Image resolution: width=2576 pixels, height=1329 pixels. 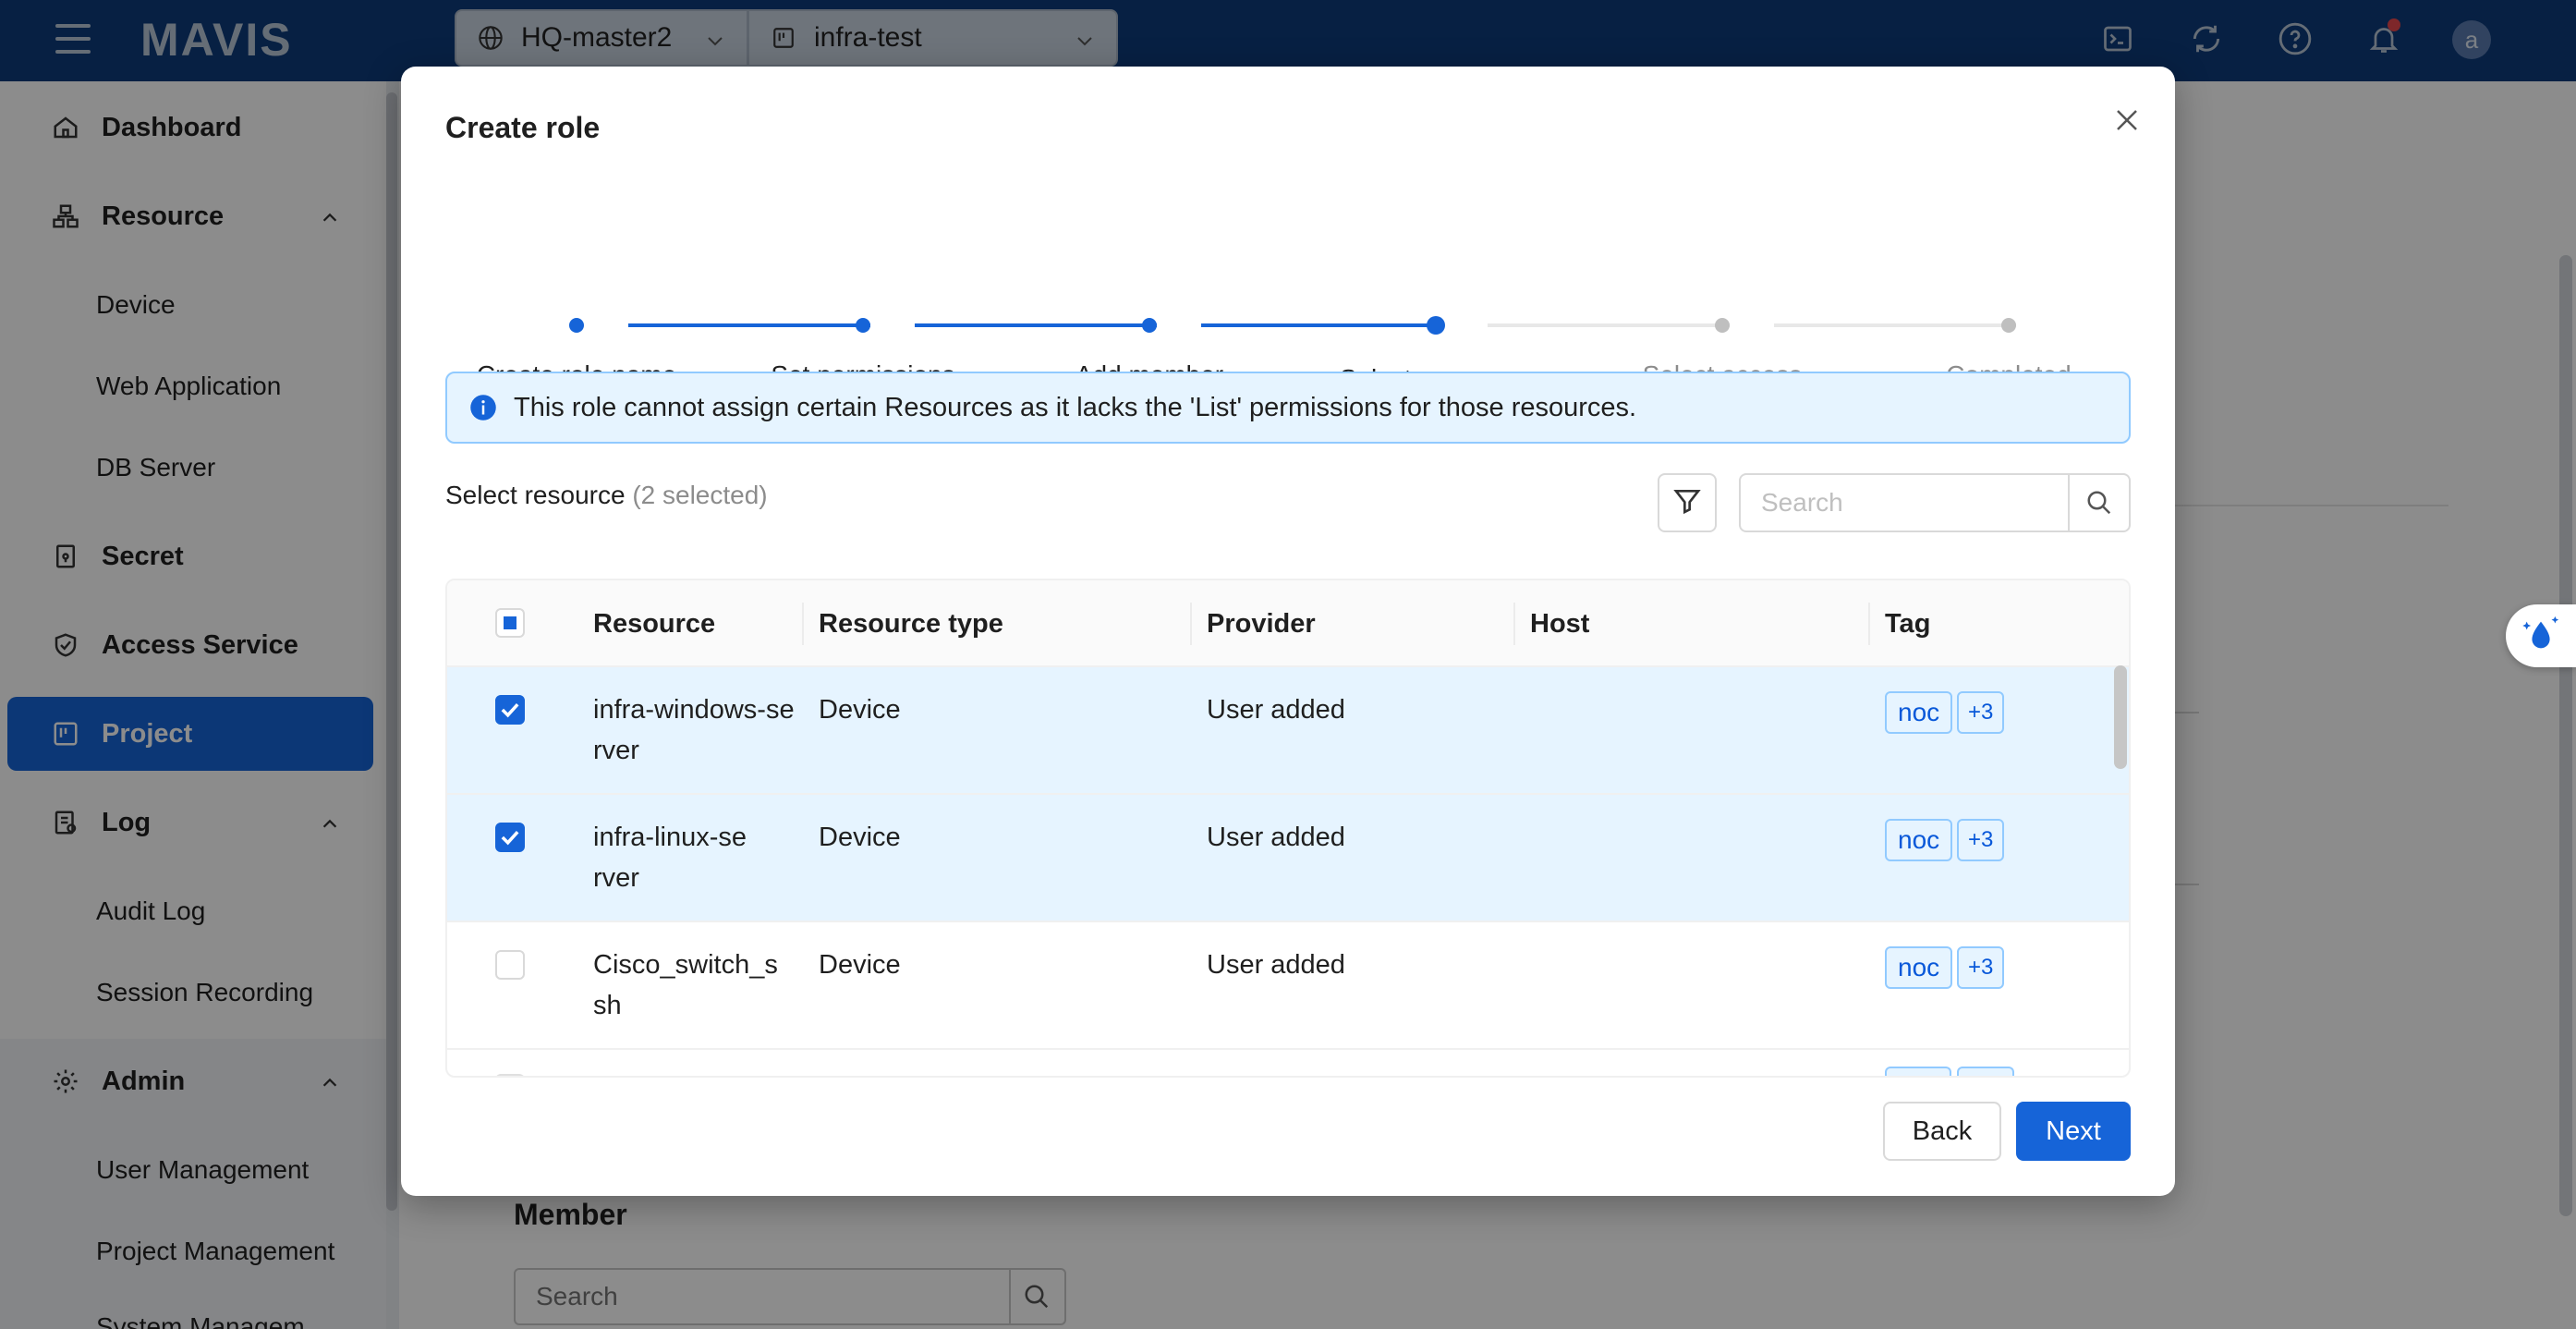 What do you see at coordinates (1288, 1063) in the screenshot?
I see `table-row-partial` at bounding box center [1288, 1063].